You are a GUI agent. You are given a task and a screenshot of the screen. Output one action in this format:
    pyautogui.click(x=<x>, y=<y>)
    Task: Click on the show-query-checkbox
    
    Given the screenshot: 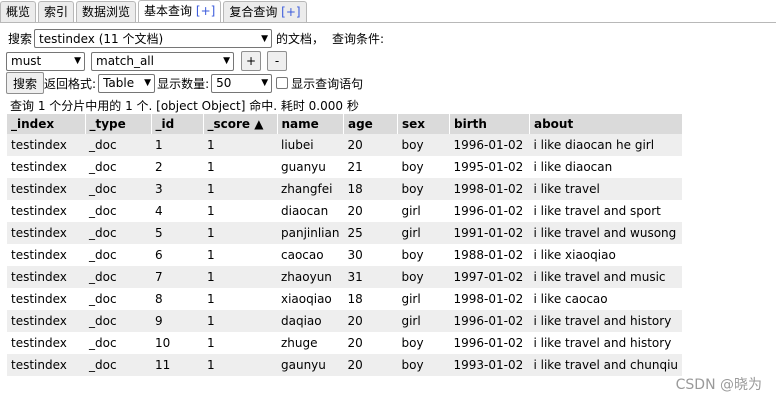 What is the action you would take?
    pyautogui.click(x=282, y=83)
    